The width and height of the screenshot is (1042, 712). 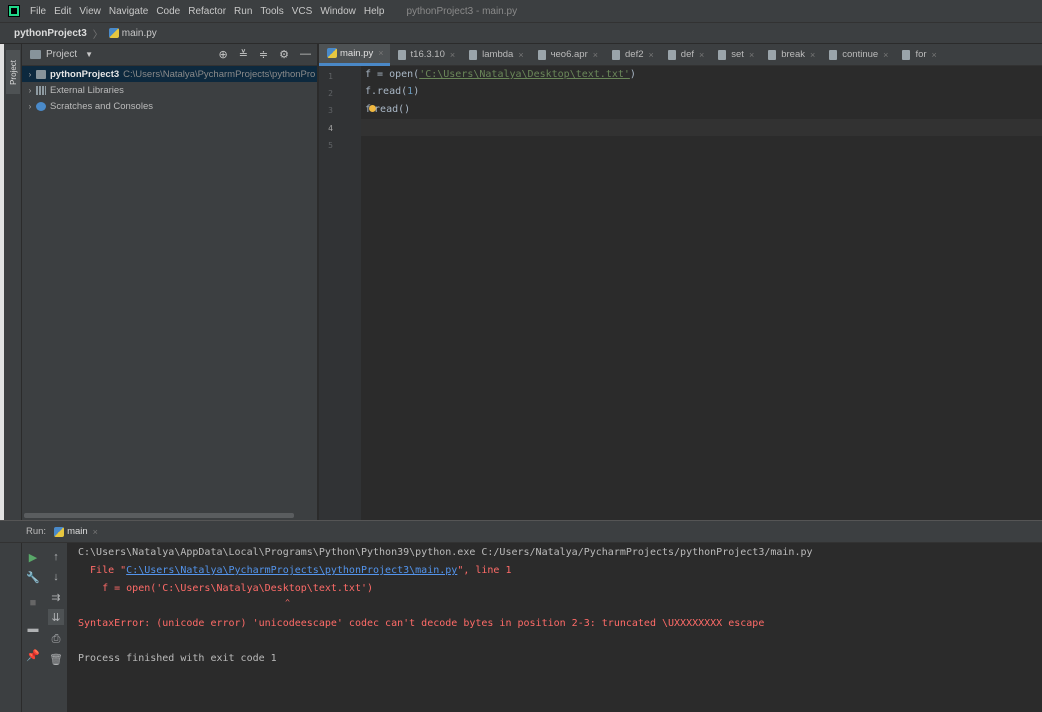 I want to click on tab-label: чео6.apr, so click(x=569, y=54).